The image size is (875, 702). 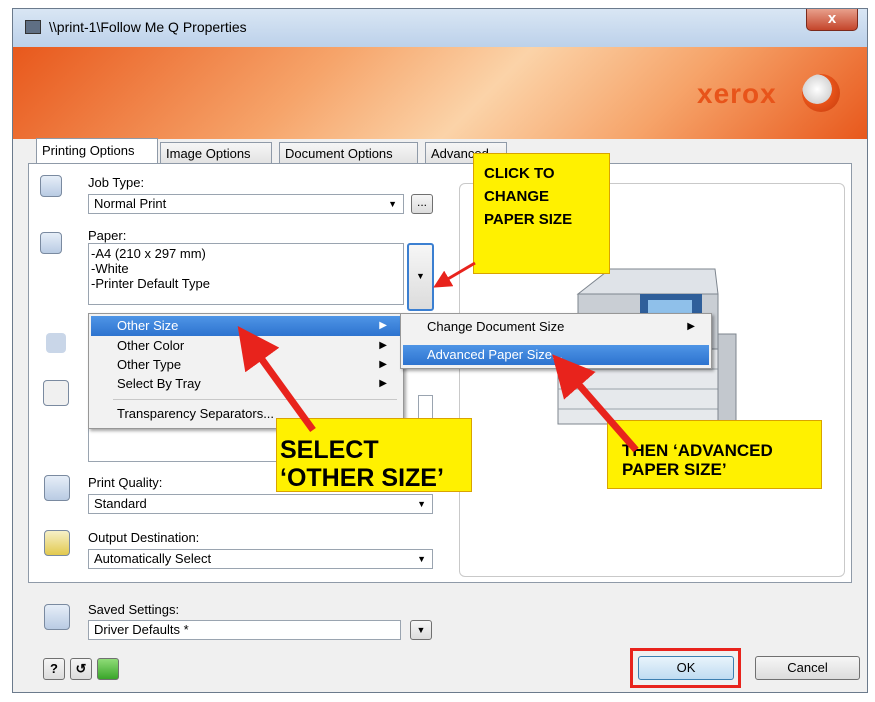 I want to click on arrow-to-other-size, so click(x=276, y=379).